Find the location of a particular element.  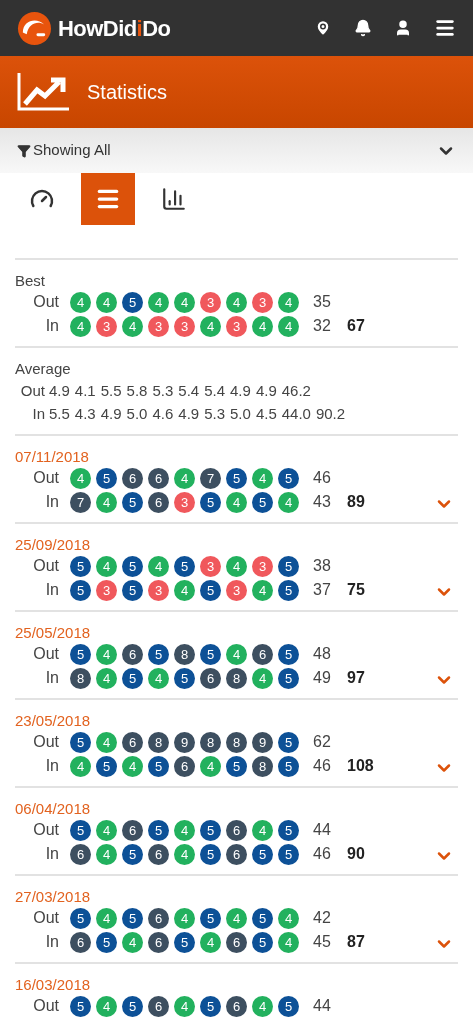

average-value: 44.0 is located at coordinates (296, 414).